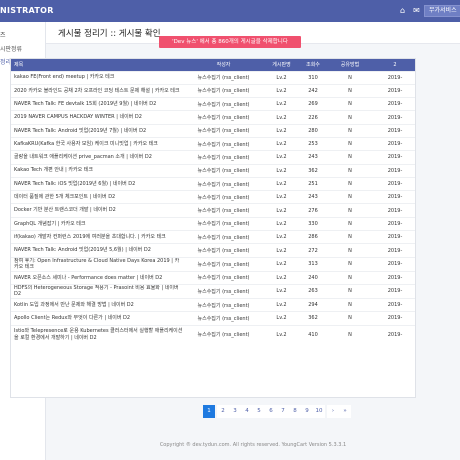 This screenshot has width=460, height=460. I want to click on col-header-board: 게시판명, so click(281, 65).